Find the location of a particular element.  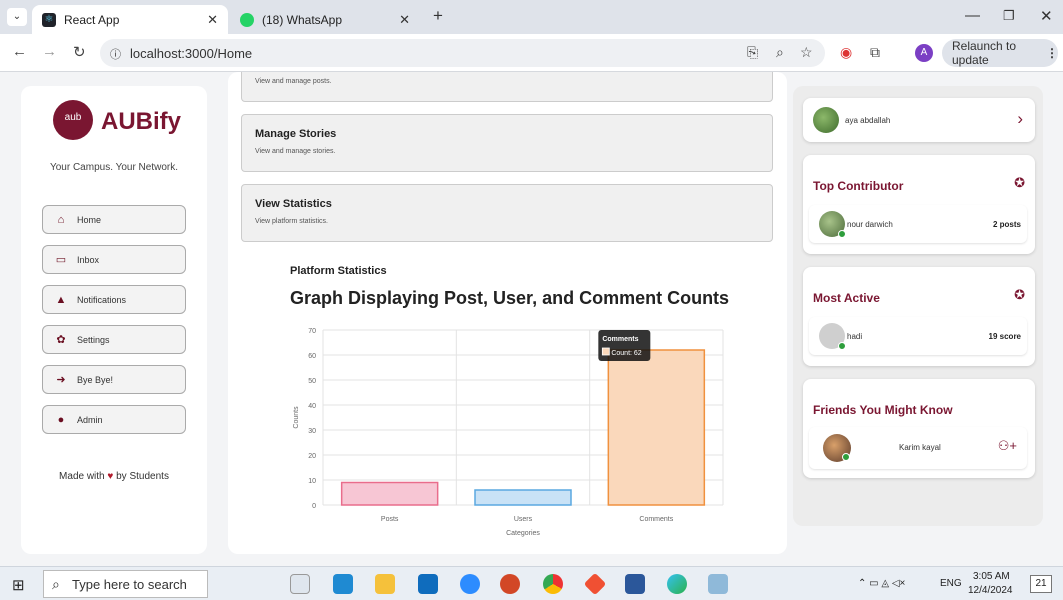

sidebar-item-logout: ➜ Bye Bye! is located at coordinates (114, 379).